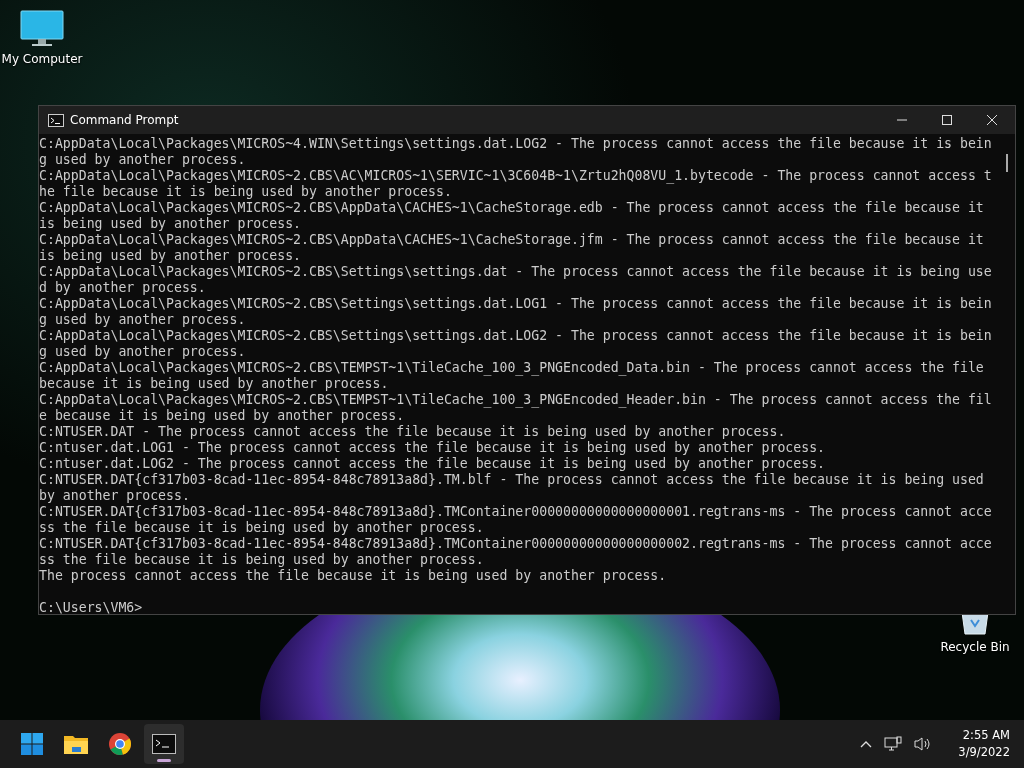  Describe the element at coordinates (432, 448) in the screenshot. I see `console-output-line: C:ntuser.dat.LOG1 - The process cannot access the file because it is being used by another process.` at that location.